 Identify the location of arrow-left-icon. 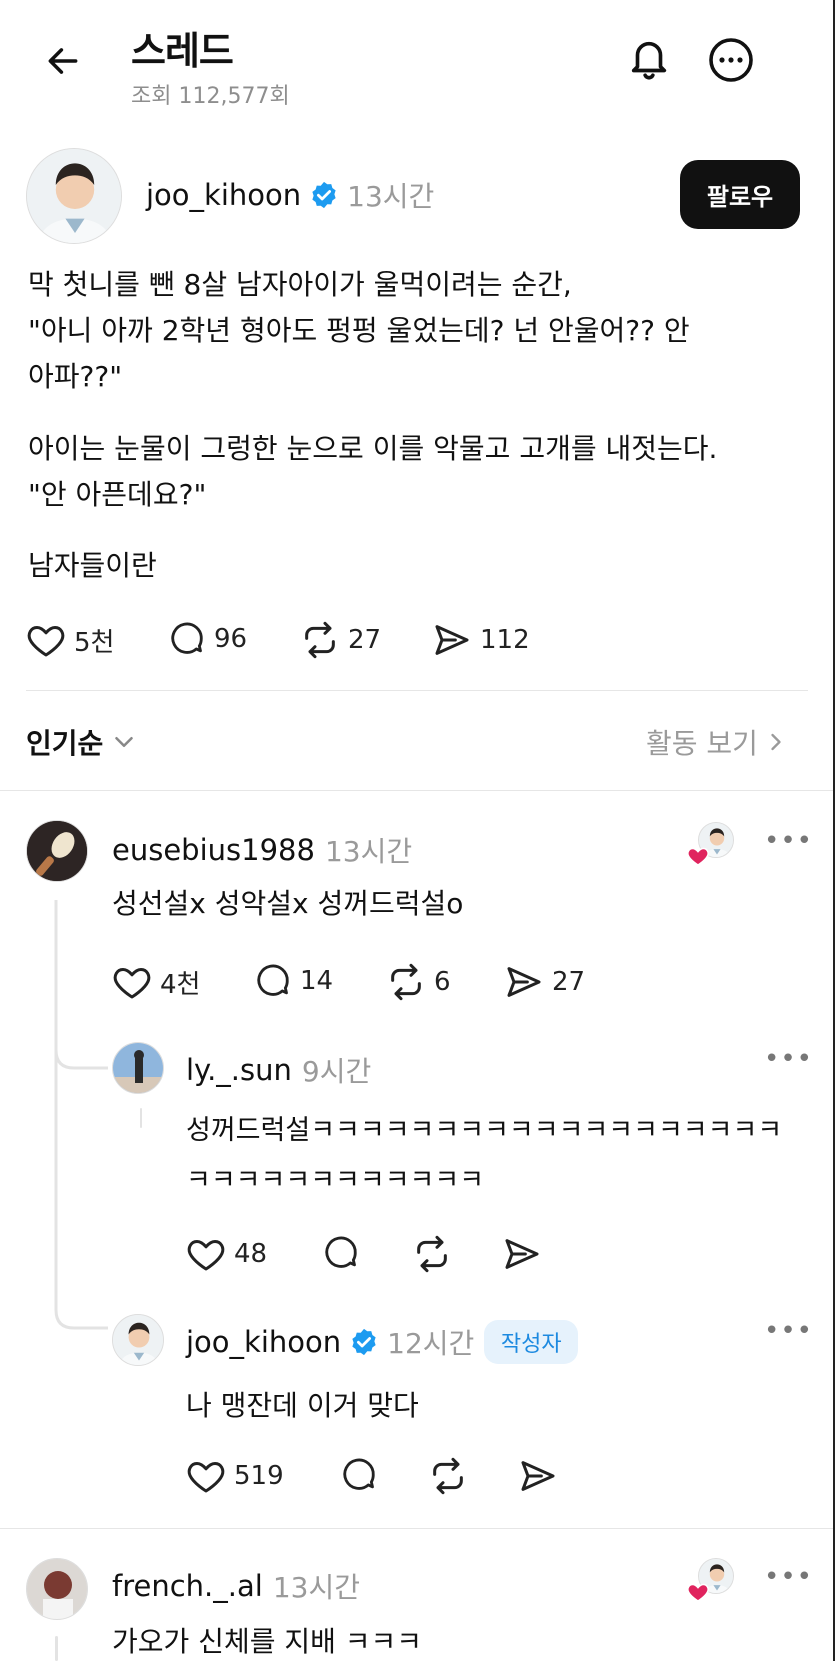
(63, 61).